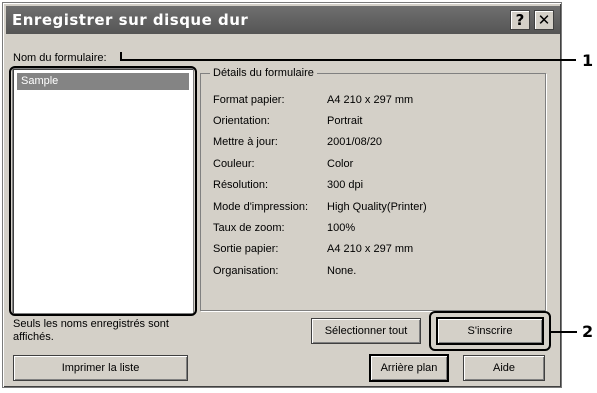  I want to click on form-details-legend: Détails du formulaire, so click(263, 73).